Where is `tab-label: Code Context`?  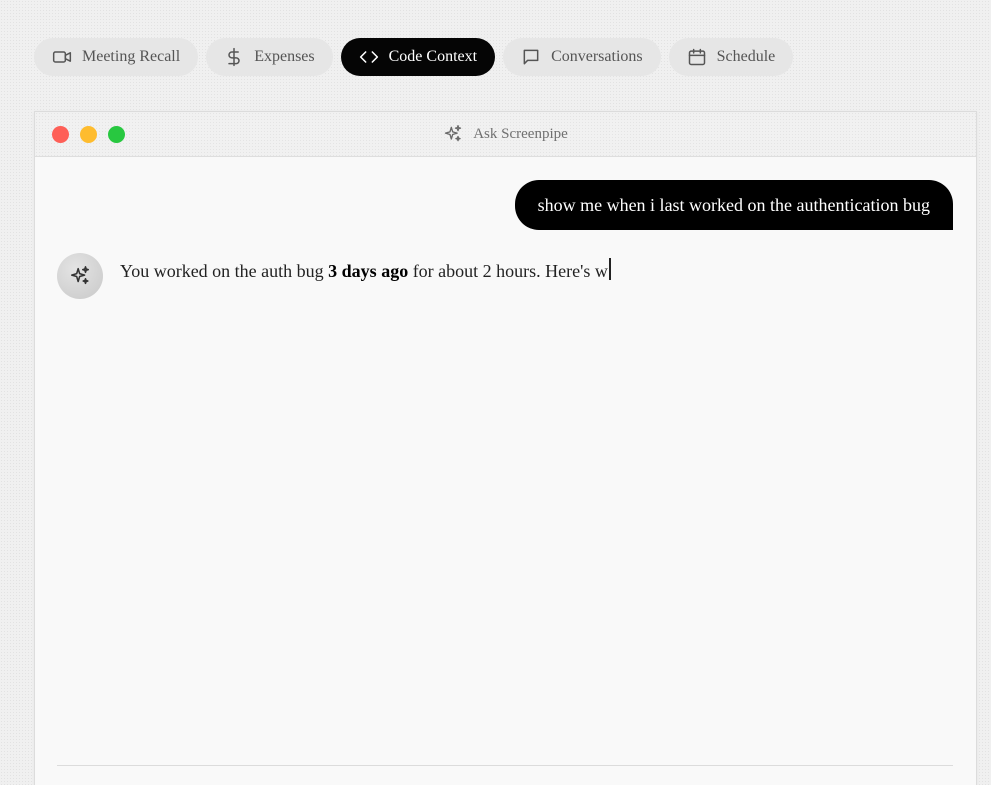 tab-label: Code Context is located at coordinates (433, 56).